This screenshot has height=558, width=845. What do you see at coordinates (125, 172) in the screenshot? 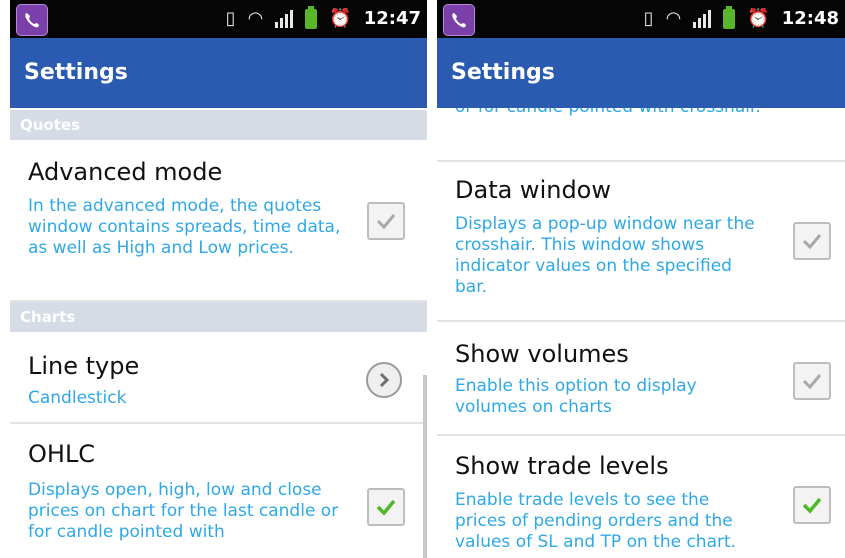
I see `setting-title: Advanced mode` at bounding box center [125, 172].